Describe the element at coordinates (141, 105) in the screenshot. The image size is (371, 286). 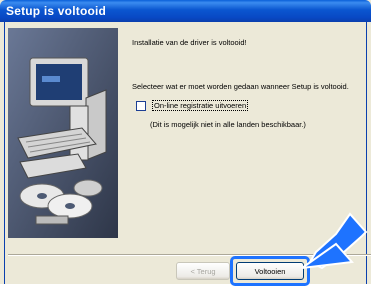
I see `registration-checkbox` at that location.